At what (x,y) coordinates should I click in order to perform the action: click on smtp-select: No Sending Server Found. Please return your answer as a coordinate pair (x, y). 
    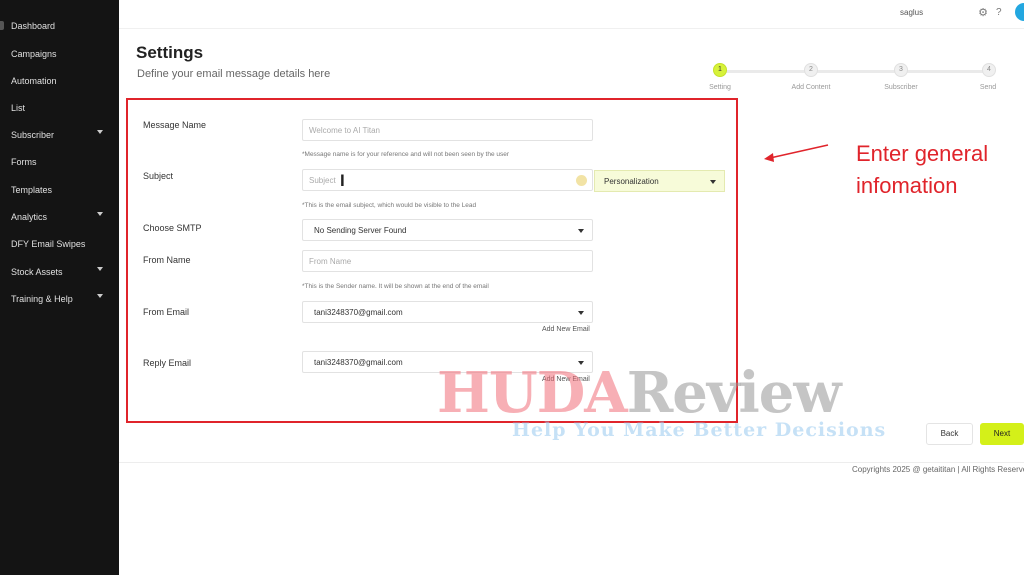
    Looking at the image, I should click on (447, 230).